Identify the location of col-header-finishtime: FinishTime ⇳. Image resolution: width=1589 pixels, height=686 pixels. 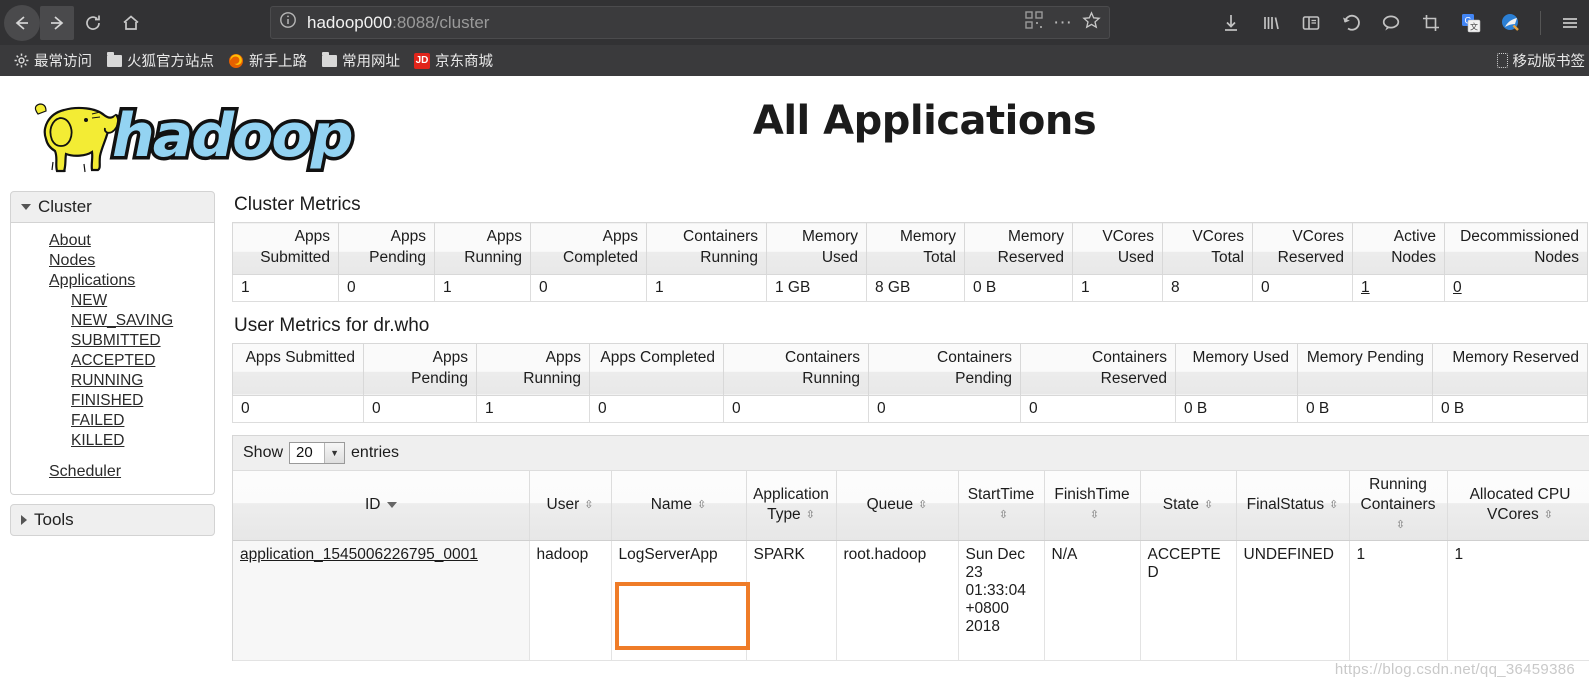
(1092, 506).